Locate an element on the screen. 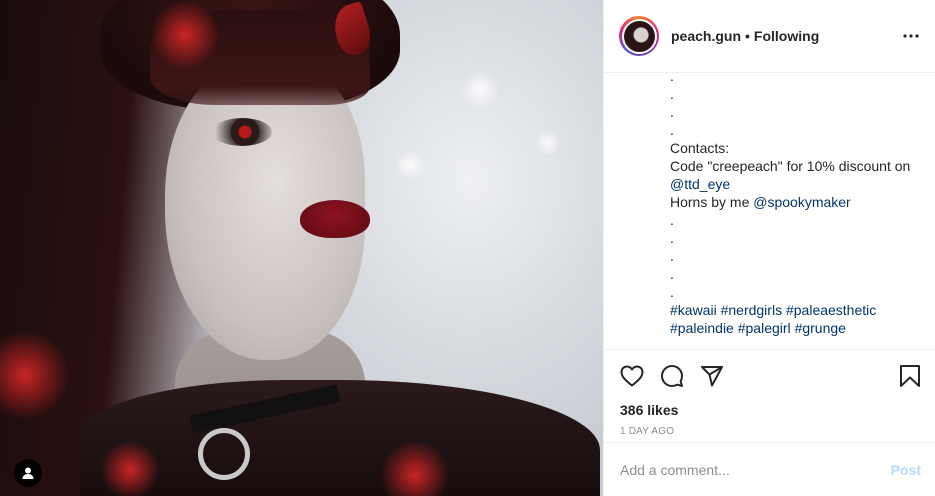 This screenshot has height=496, width=935. more-horizontal-icon is located at coordinates (911, 36).